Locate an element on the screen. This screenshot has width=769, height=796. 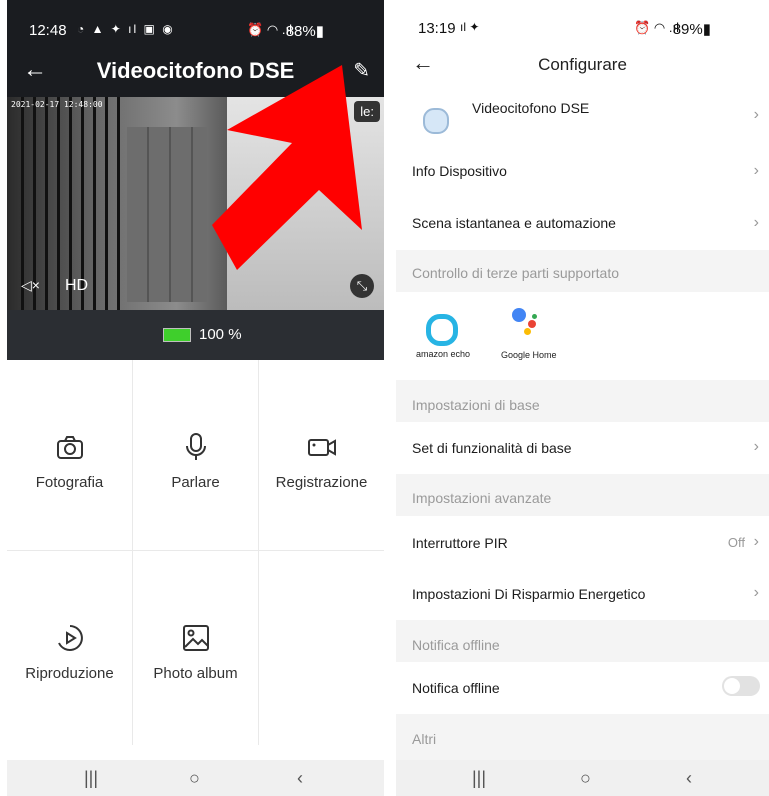
row-label: Interruttore PIR is located at coordinates (460, 543).